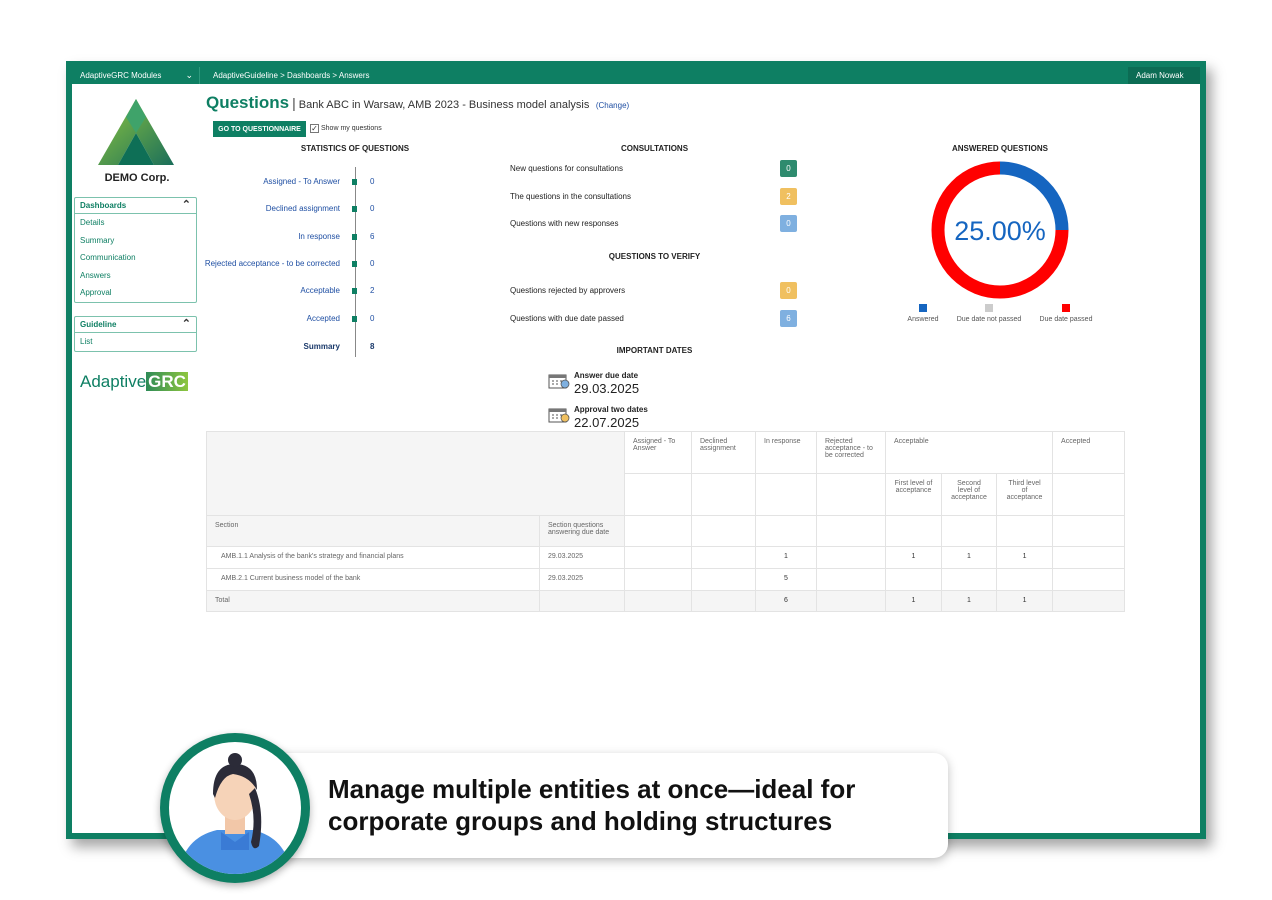  What do you see at coordinates (134, 382) in the screenshot?
I see `adaptivegrc-logo: Adaptive GRC` at bounding box center [134, 382].